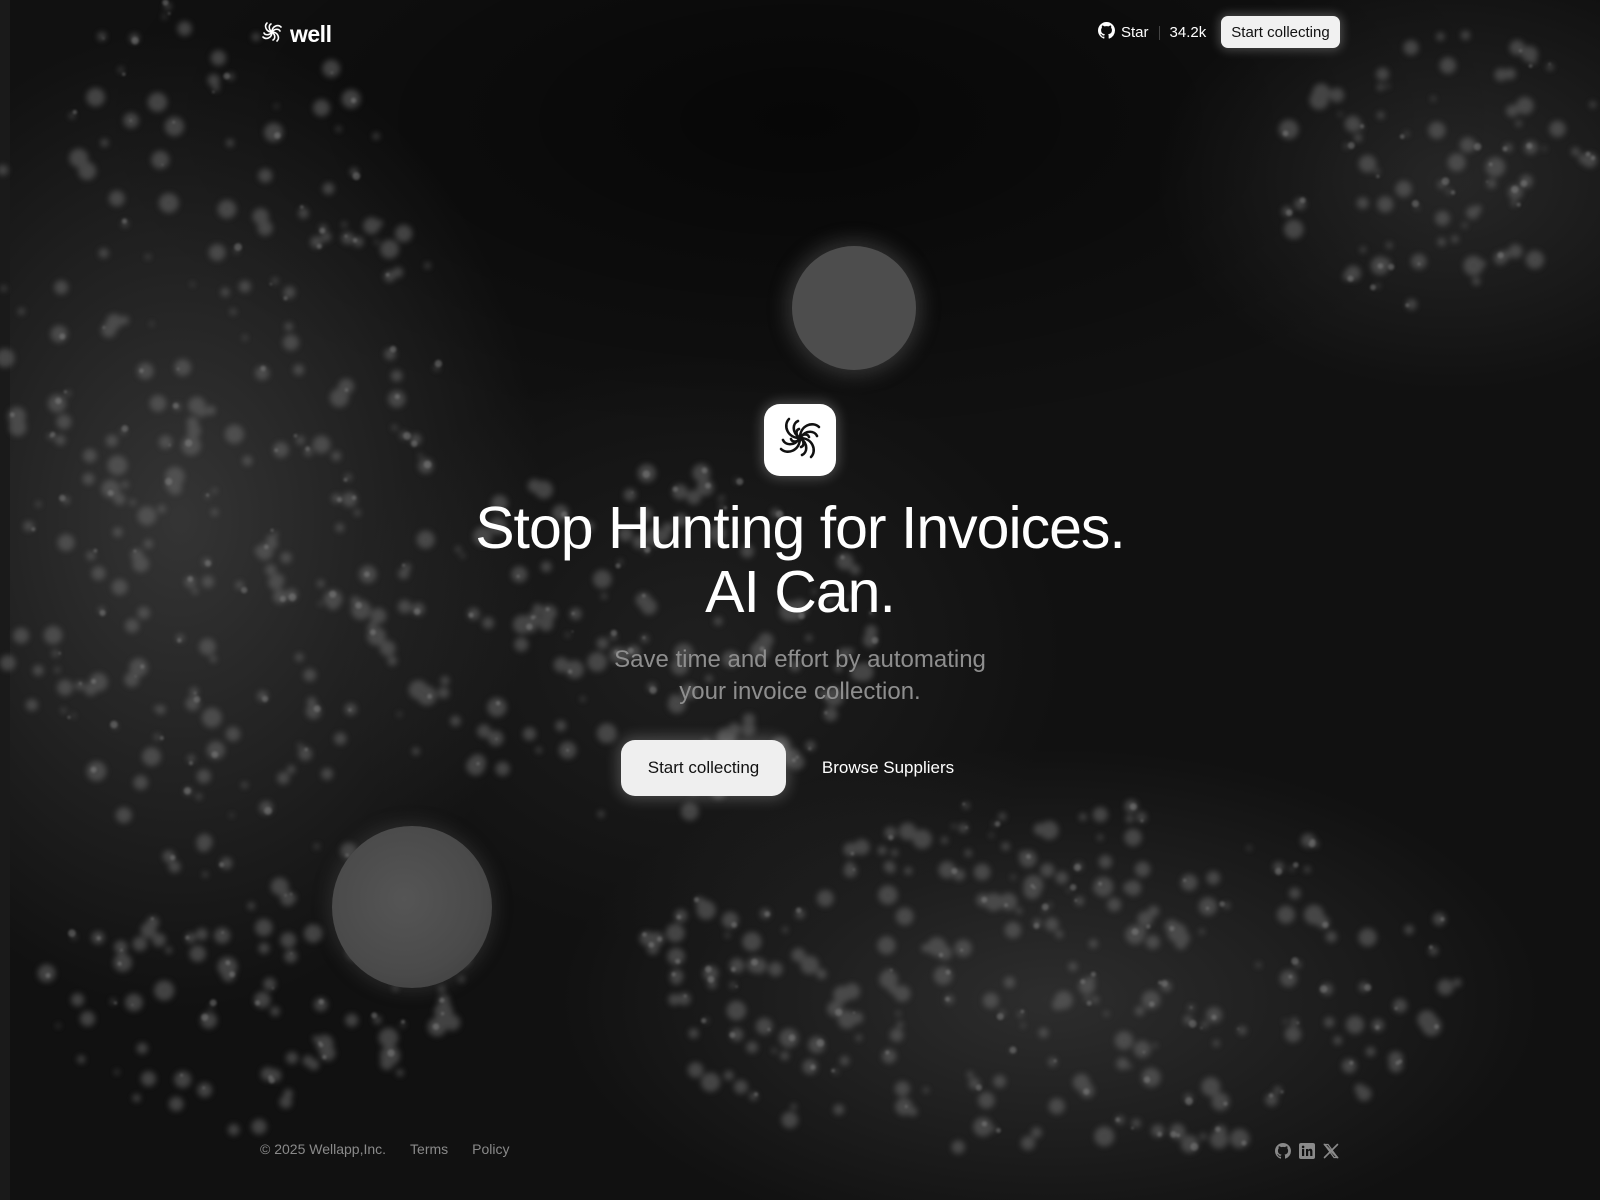 Image resolution: width=1600 pixels, height=1200 pixels. I want to click on hero-headline: Stop Hunting for Invoices. AI Can., so click(800, 560).